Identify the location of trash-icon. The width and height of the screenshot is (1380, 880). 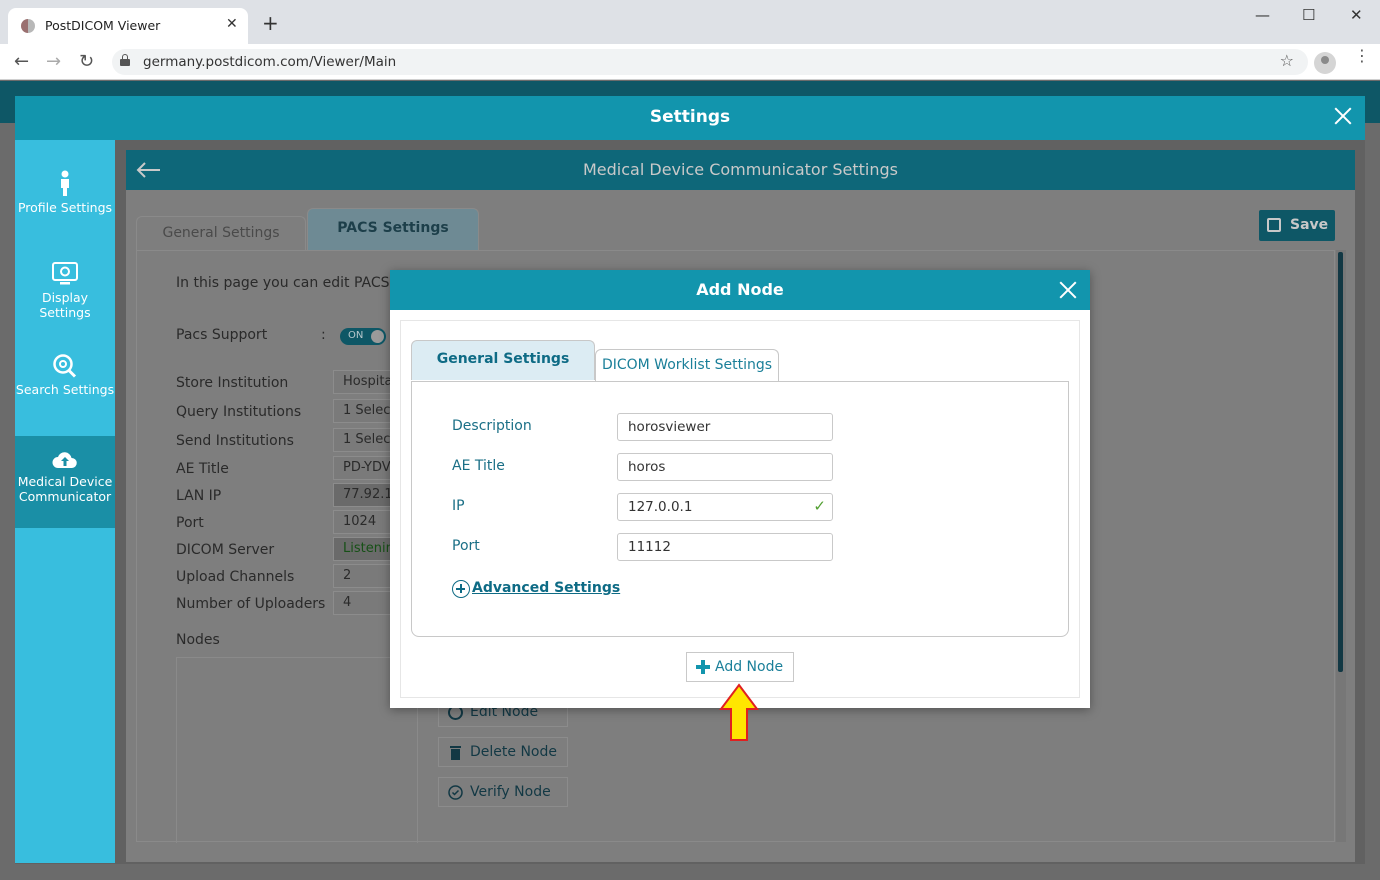
(455, 753).